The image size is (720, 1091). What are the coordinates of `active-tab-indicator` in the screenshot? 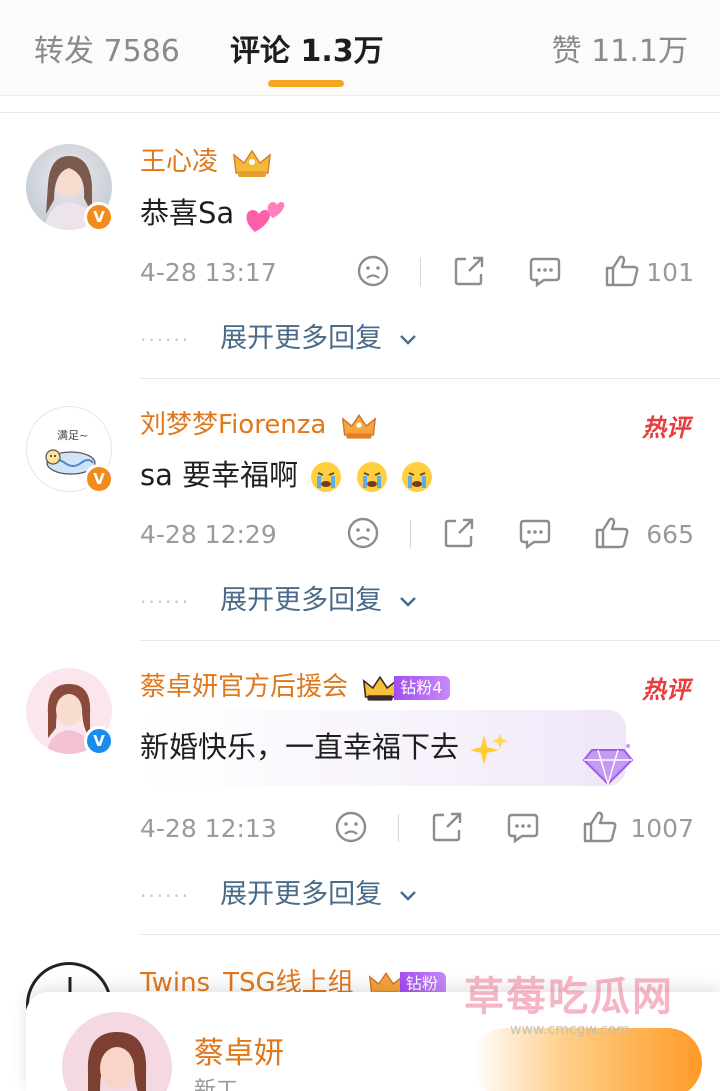 It's located at (306, 83).